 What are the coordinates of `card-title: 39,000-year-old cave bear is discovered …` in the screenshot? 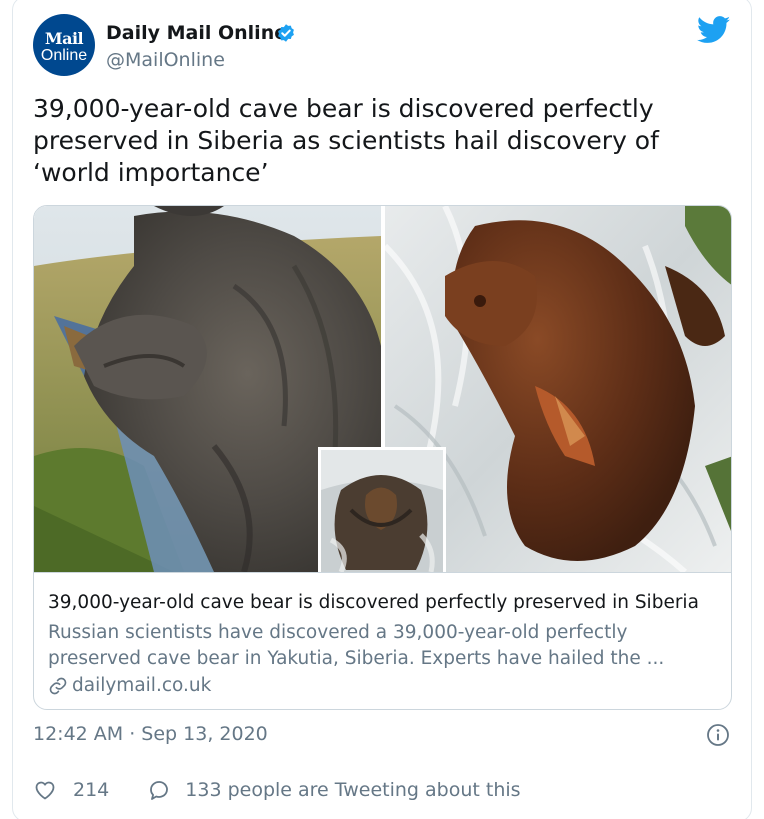 It's located at (373, 603).